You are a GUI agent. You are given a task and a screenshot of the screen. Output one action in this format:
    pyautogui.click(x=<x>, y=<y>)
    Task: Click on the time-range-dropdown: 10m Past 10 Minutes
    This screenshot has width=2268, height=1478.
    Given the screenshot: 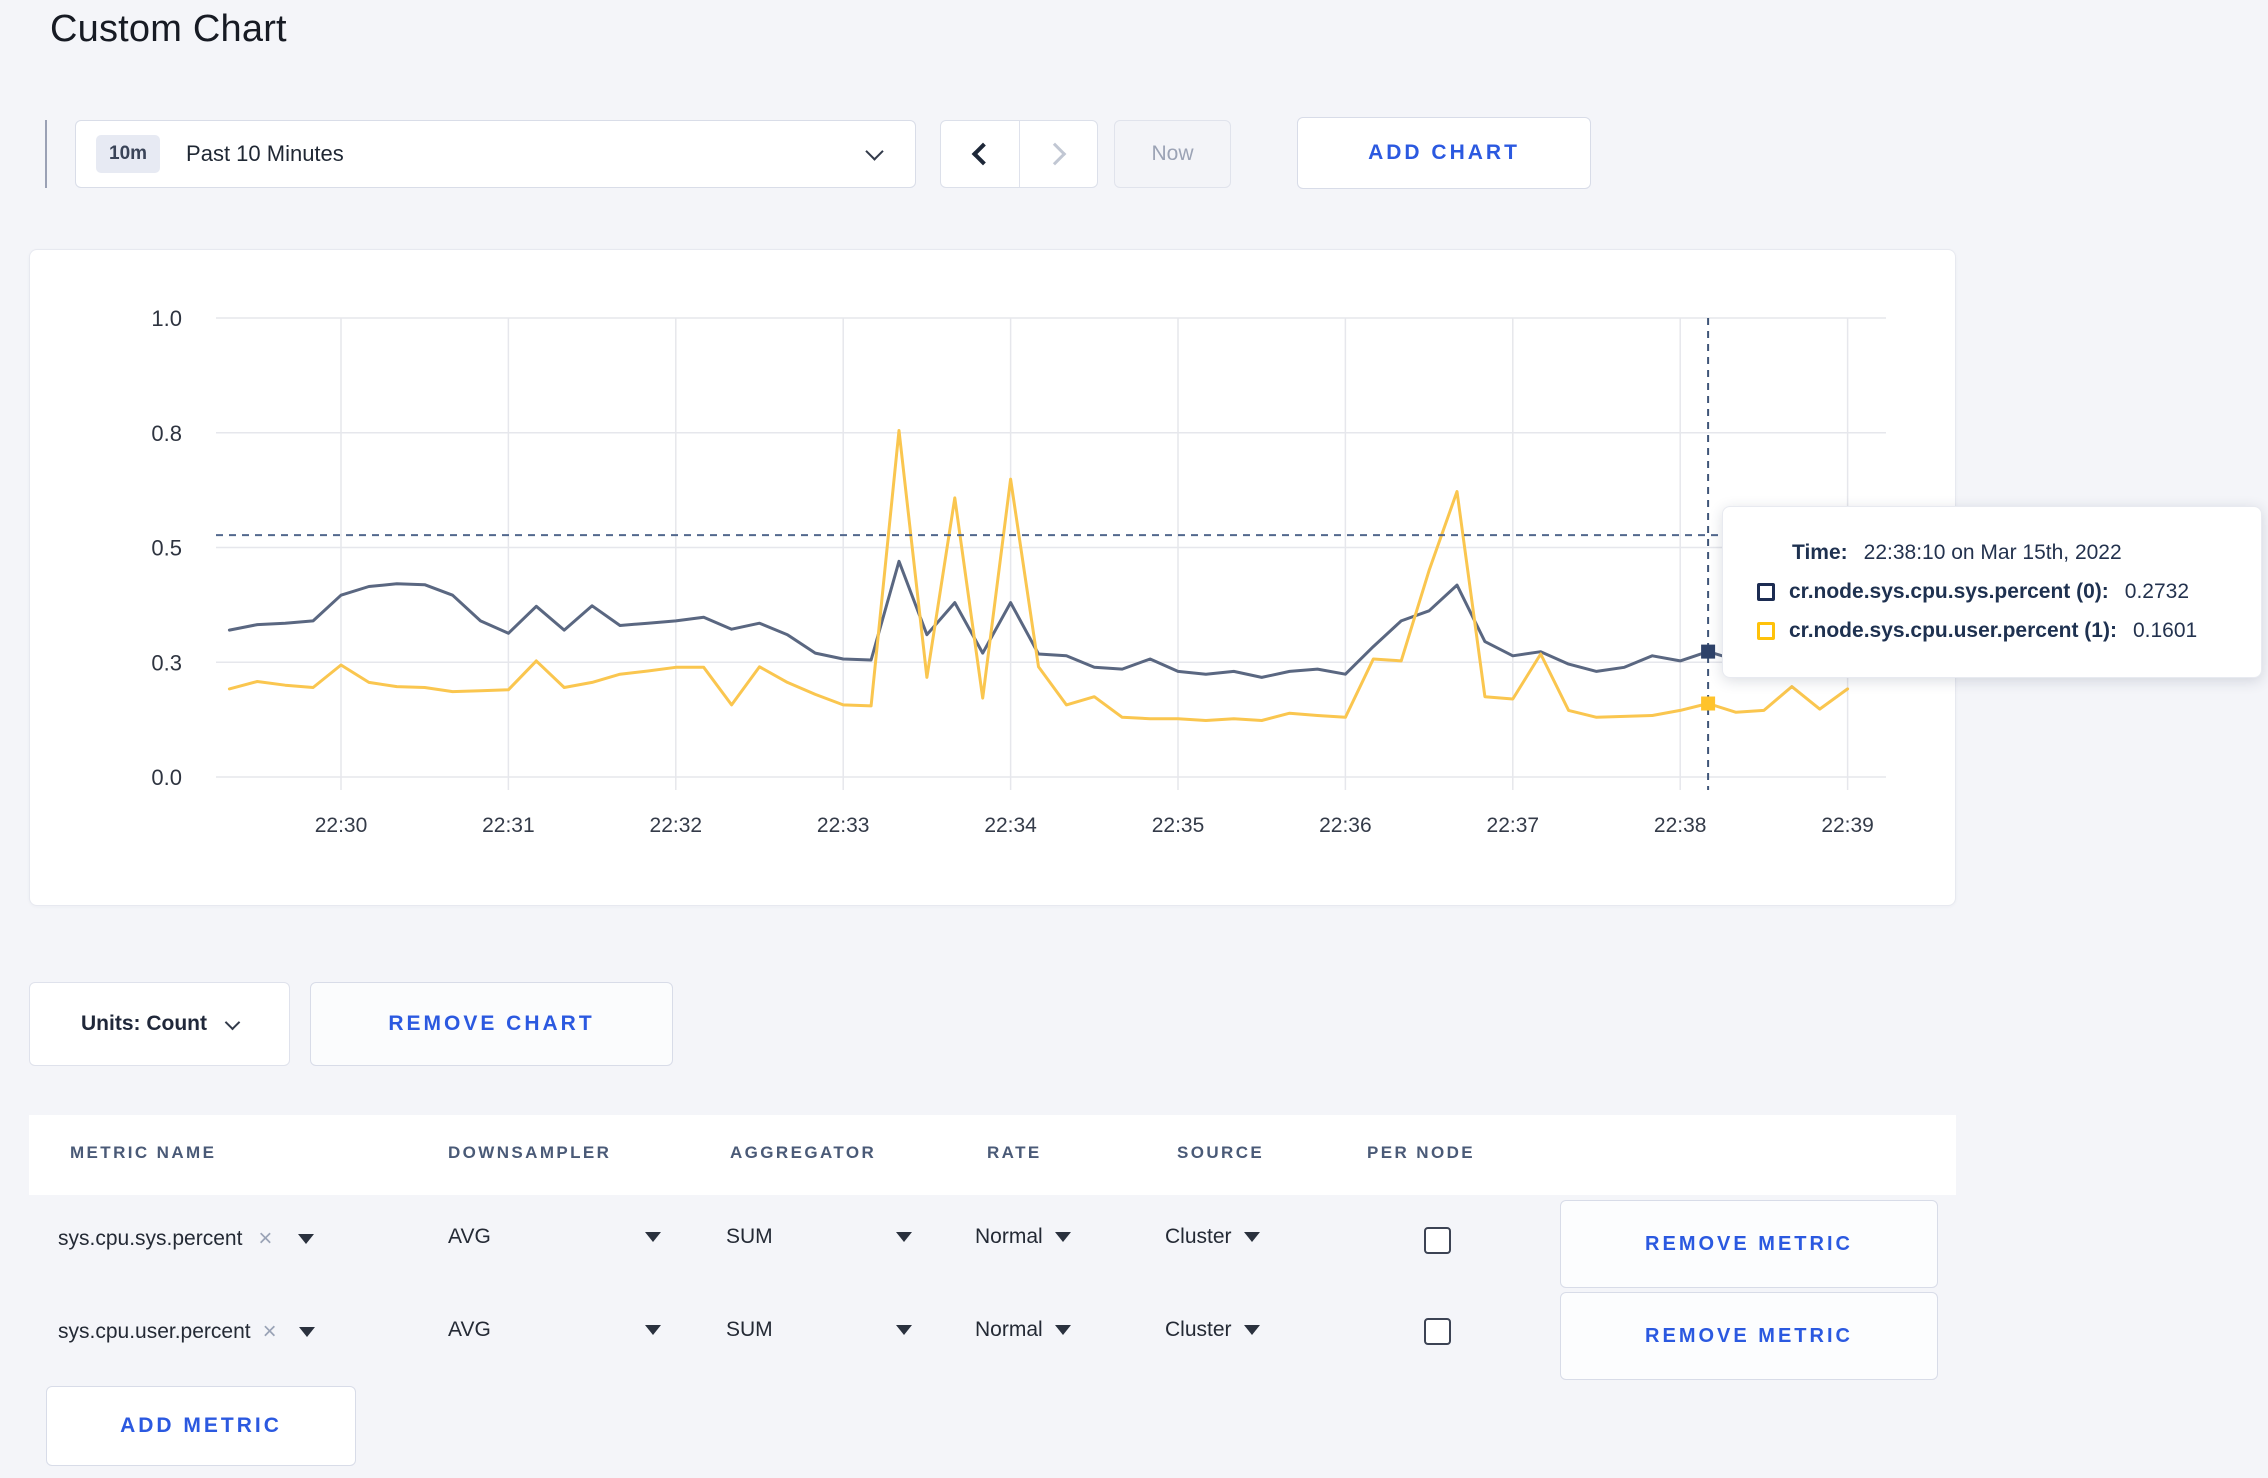 What is the action you would take?
    pyautogui.click(x=495, y=154)
    